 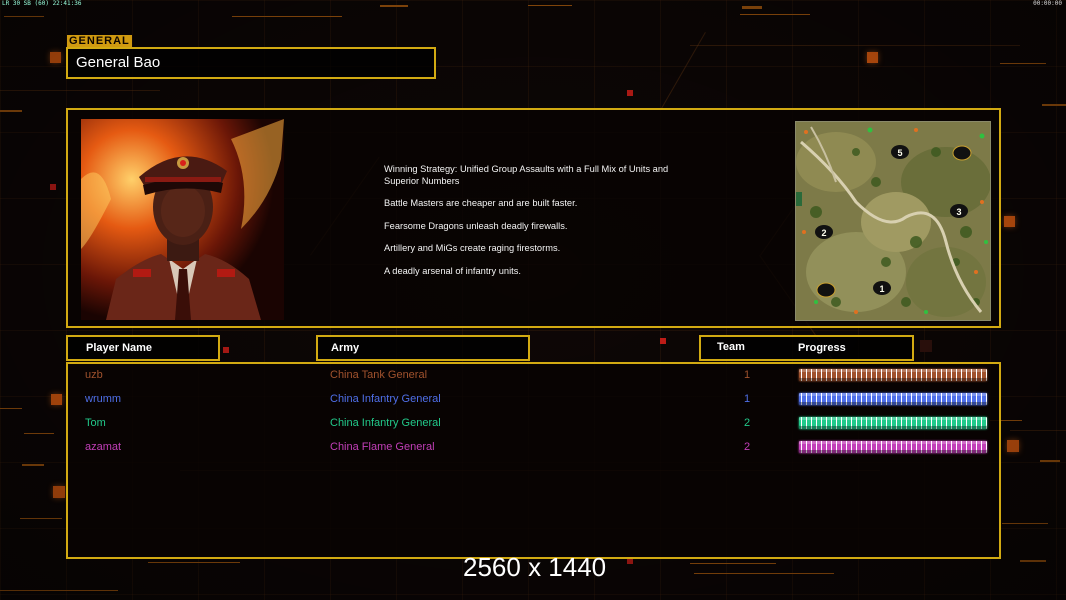 What do you see at coordinates (94, 375) in the screenshot?
I see `player-name: uzb` at bounding box center [94, 375].